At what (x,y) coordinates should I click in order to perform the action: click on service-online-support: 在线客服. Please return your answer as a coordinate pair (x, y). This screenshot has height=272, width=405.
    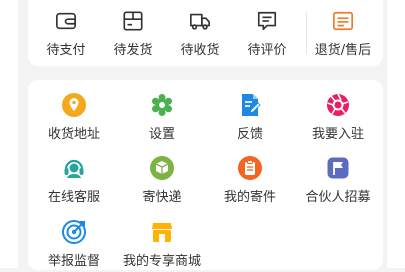
    Looking at the image, I should click on (74, 182).